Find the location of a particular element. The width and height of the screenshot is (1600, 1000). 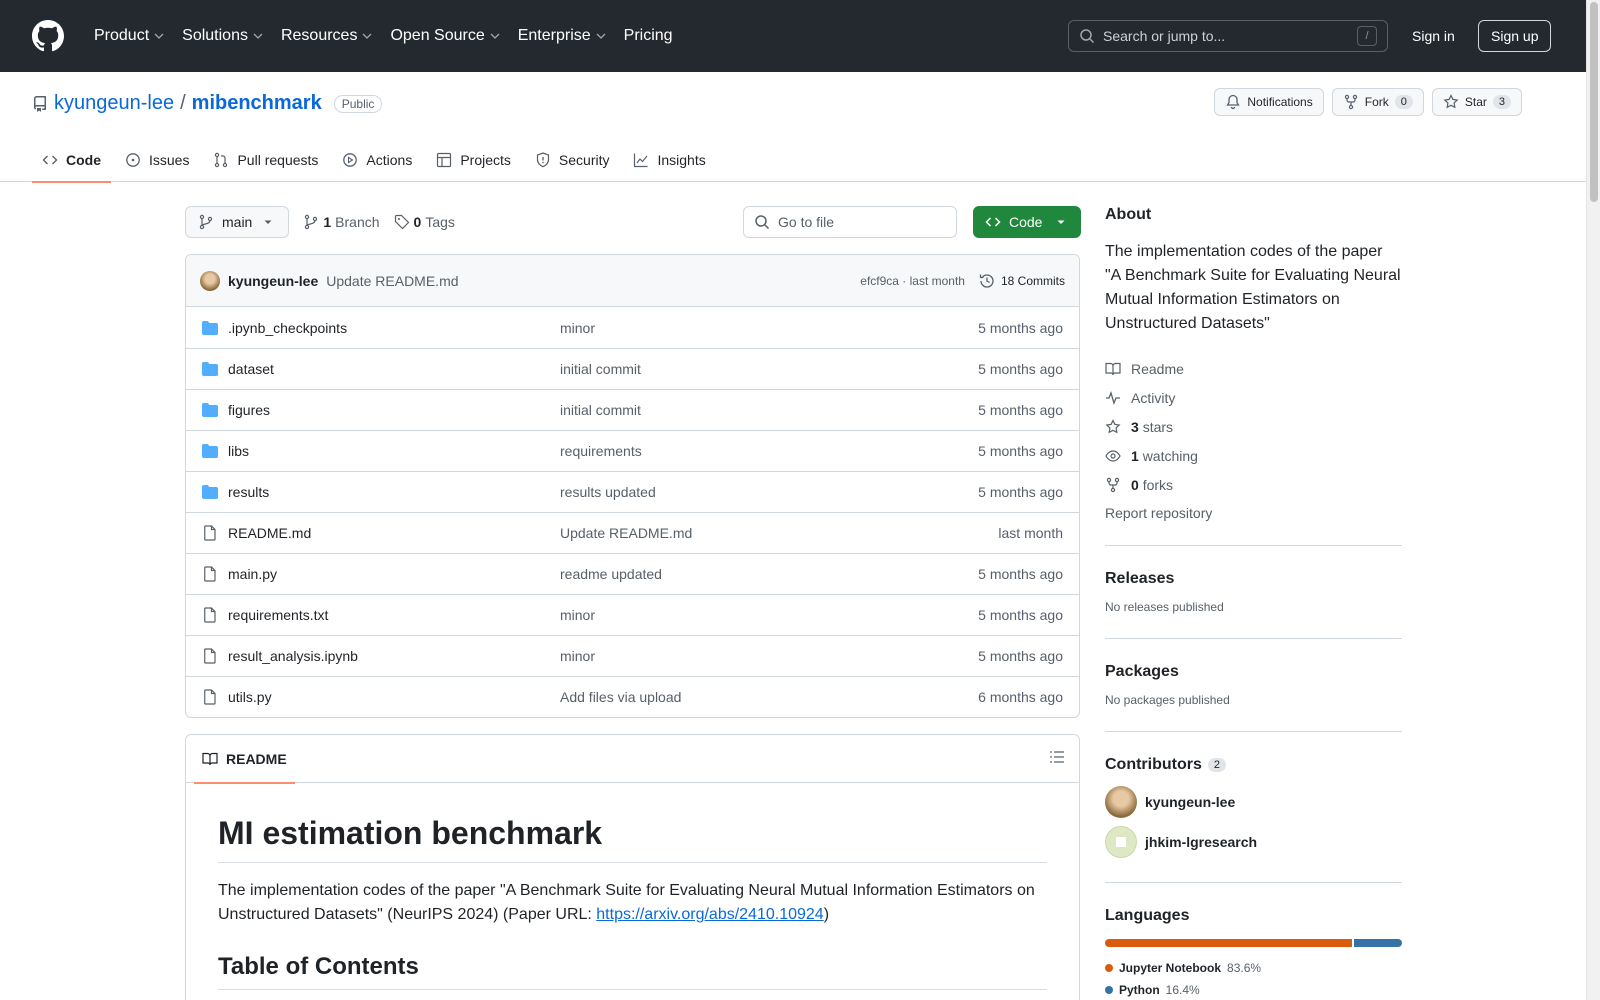

table-row: README.md Update README.md last month is located at coordinates (632, 532).